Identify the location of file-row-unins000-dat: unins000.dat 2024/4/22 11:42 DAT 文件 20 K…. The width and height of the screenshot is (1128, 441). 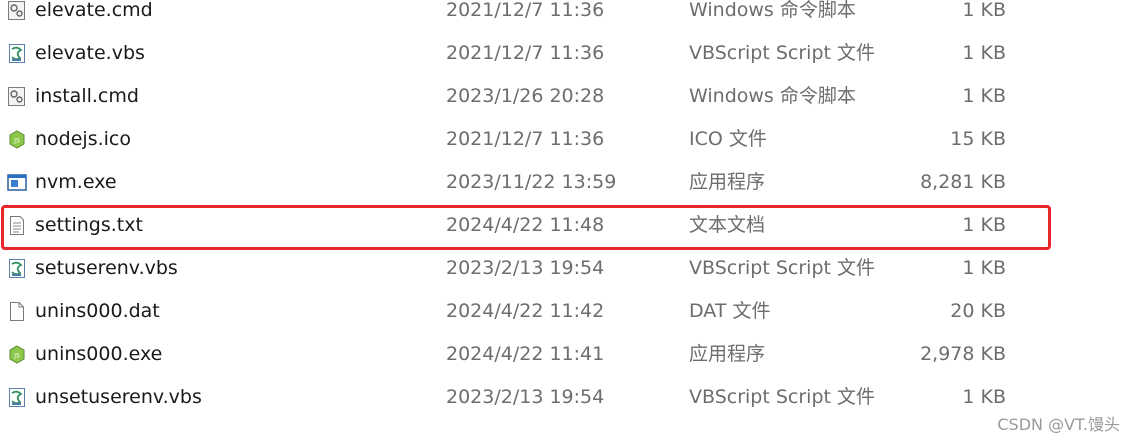
(564, 311).